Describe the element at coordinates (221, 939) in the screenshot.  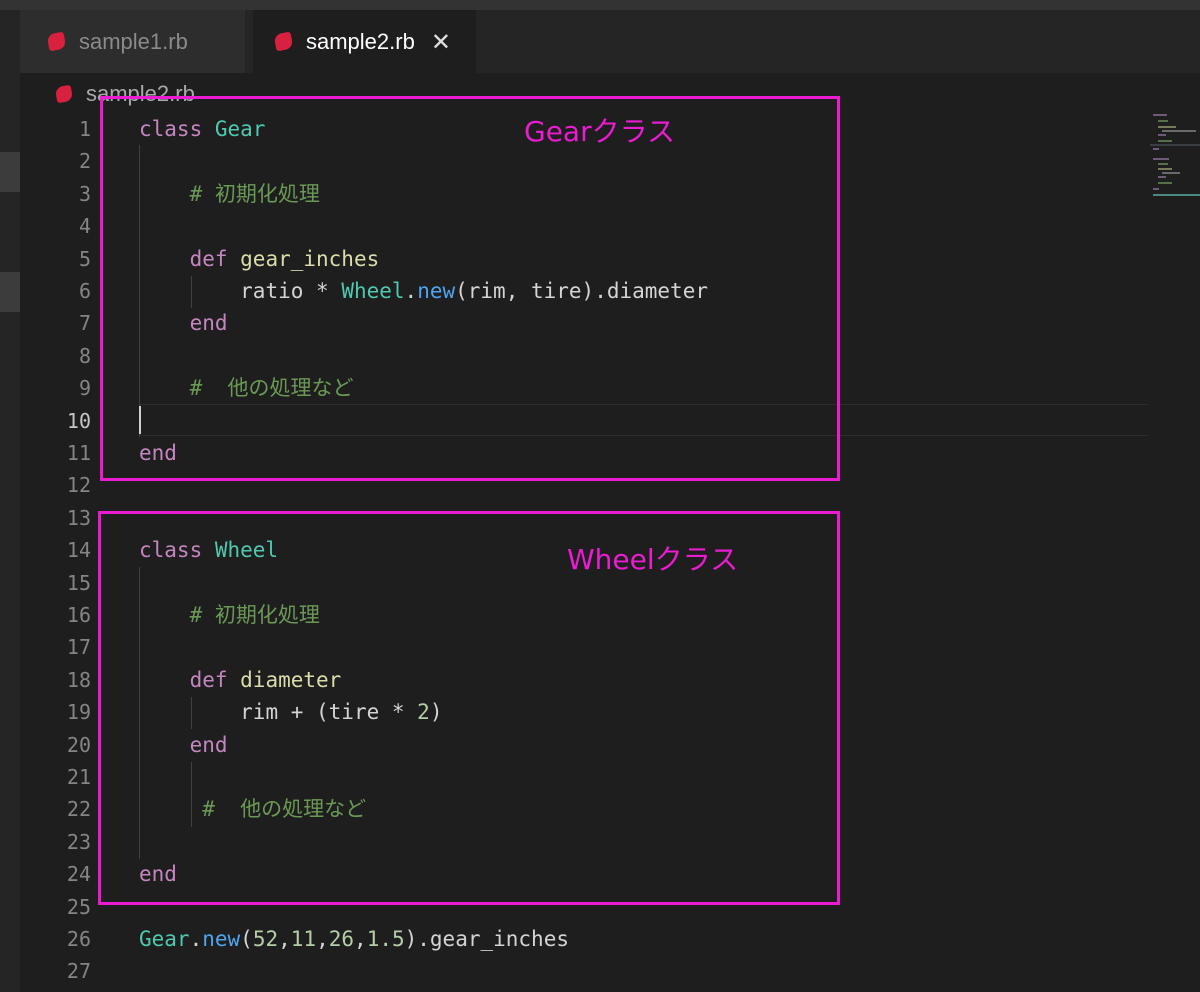
I see `code-token: new` at that location.